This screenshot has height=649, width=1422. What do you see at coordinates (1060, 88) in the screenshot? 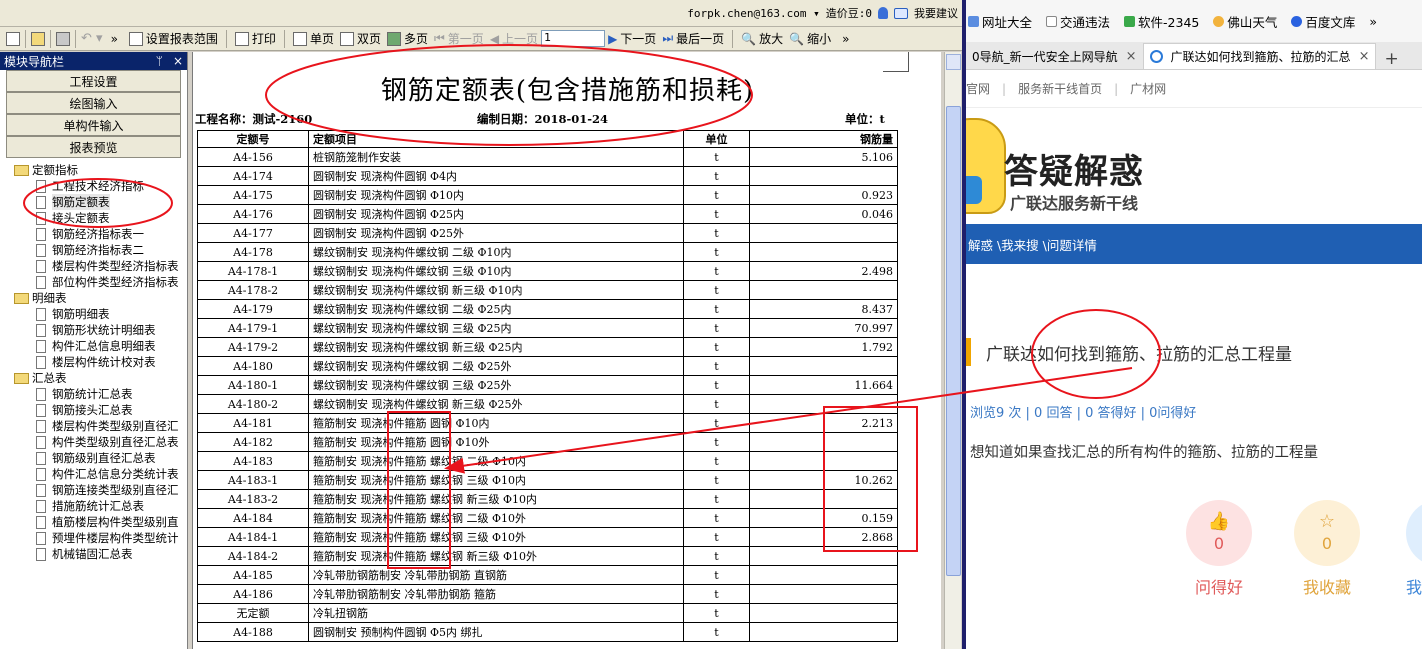
I see `site-nav-service-home: 服务新干线首页` at bounding box center [1060, 88].